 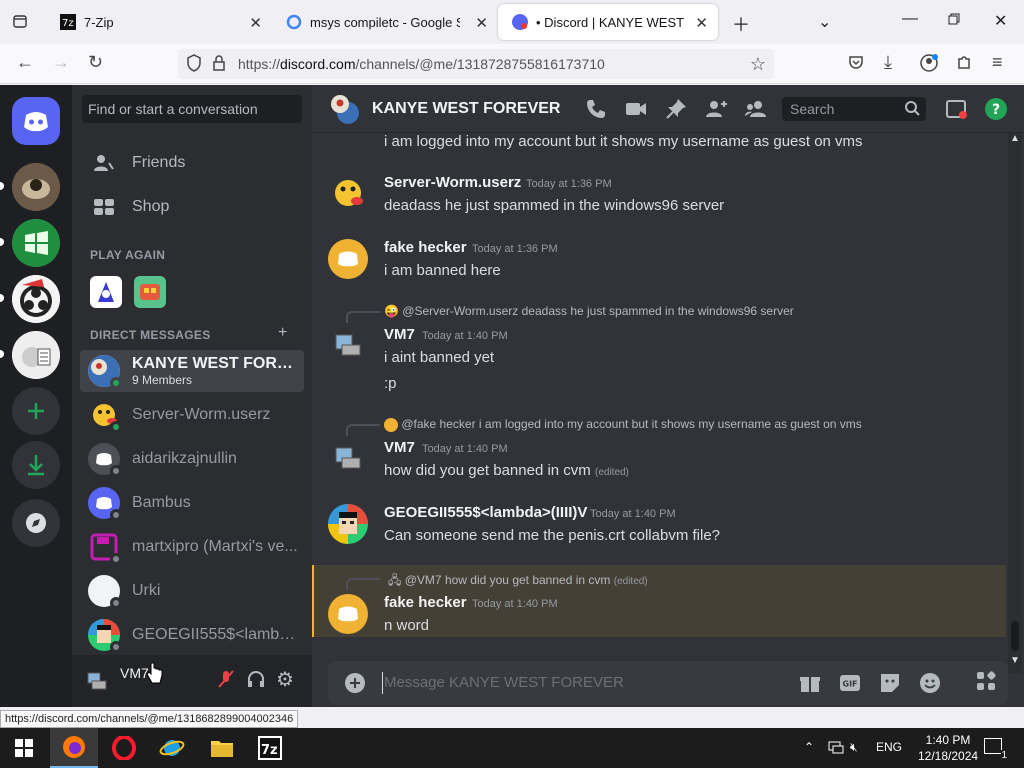 I want to click on create-dm-button: +, so click(x=282, y=333).